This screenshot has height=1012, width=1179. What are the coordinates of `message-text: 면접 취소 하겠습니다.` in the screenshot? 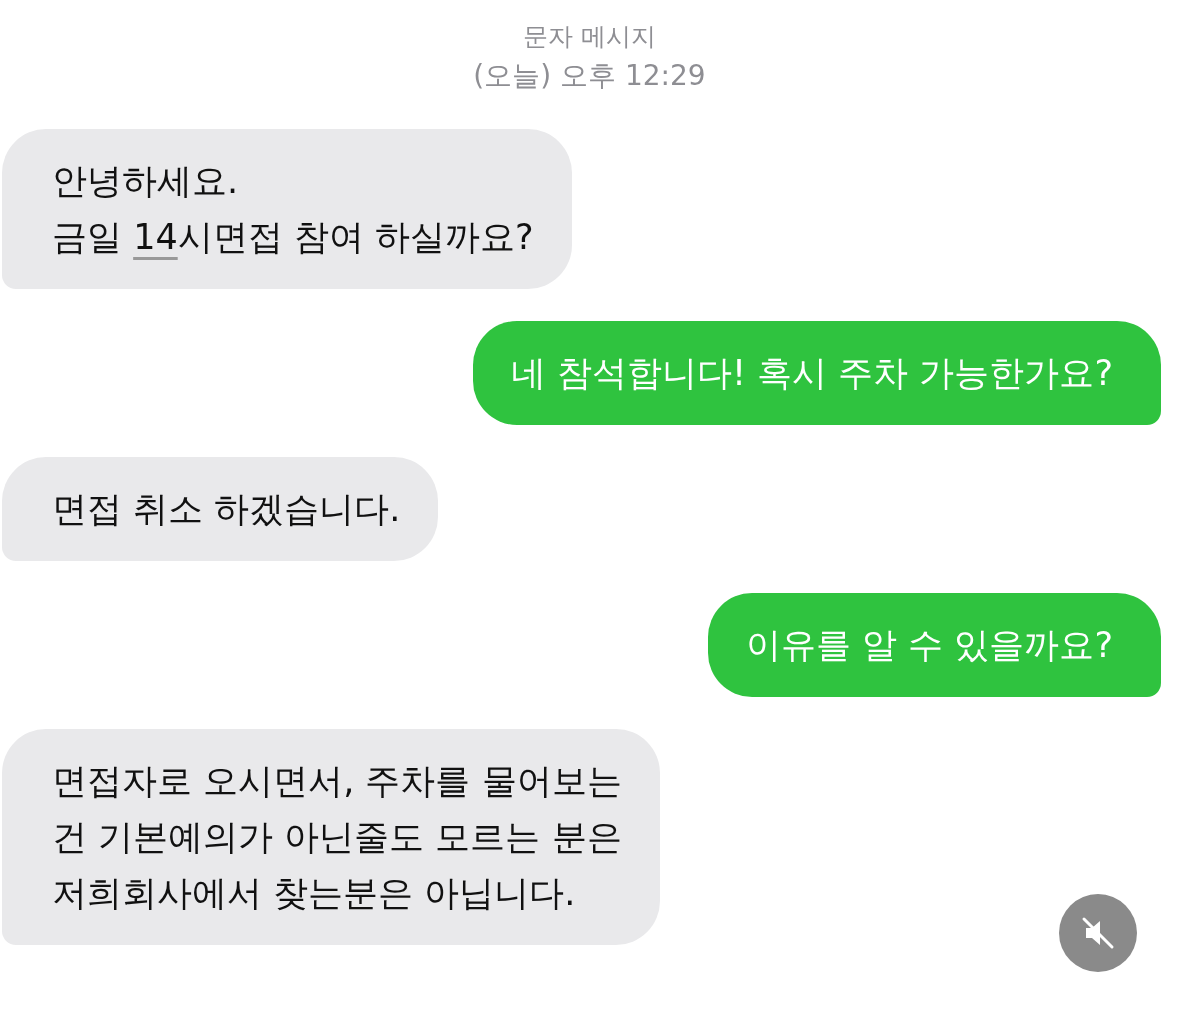 It's located at (226, 509).